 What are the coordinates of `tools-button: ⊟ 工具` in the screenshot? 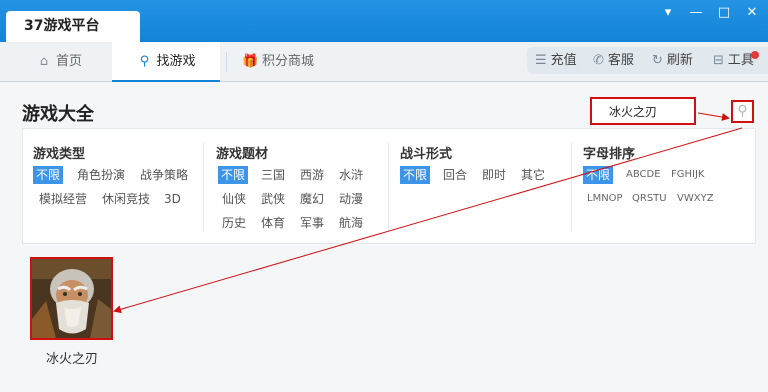 It's located at (733, 60).